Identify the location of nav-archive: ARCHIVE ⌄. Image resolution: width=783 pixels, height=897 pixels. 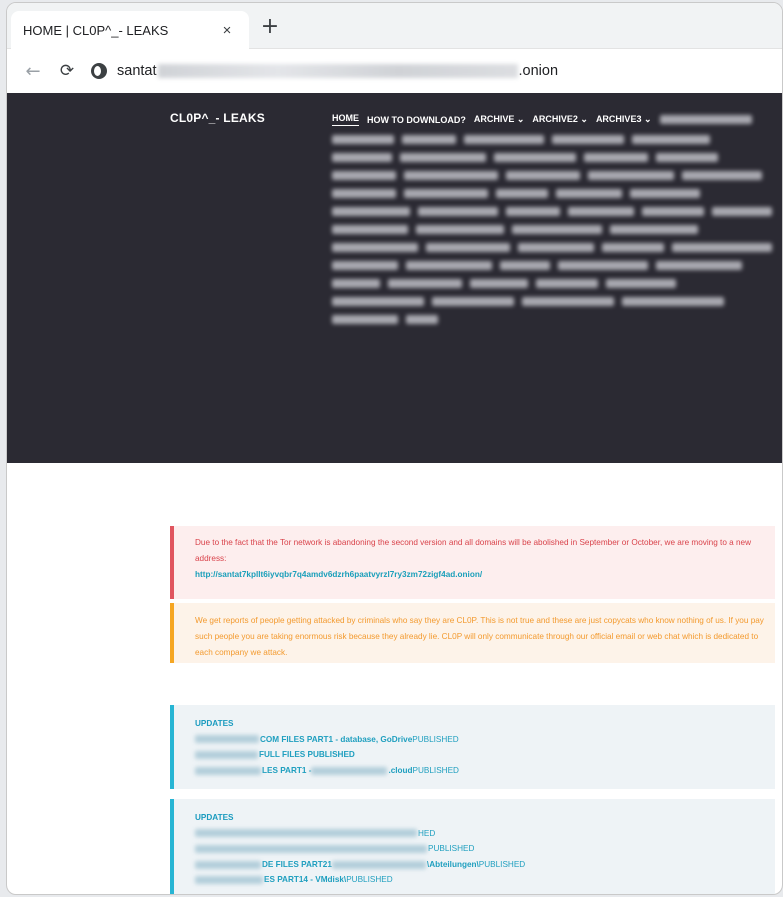
(499, 119).